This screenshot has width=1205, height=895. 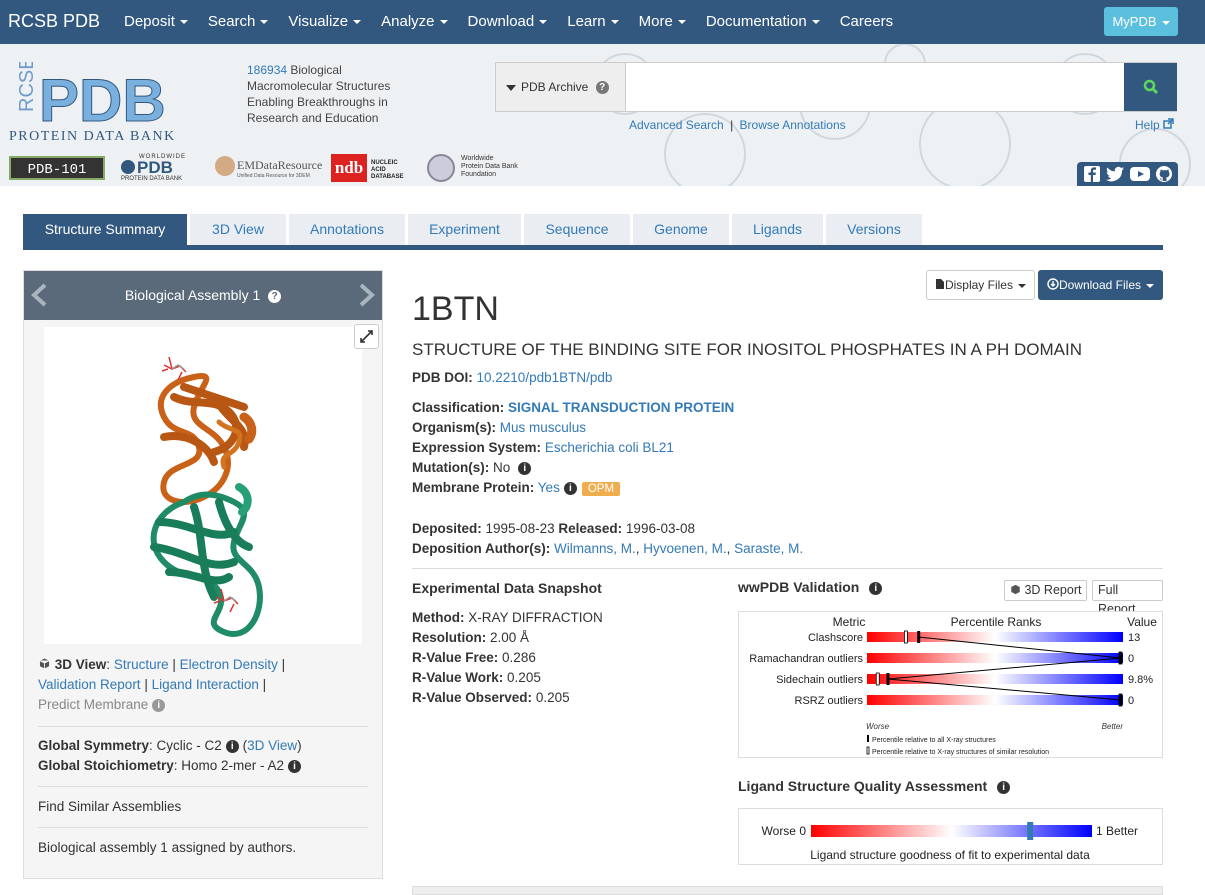 I want to click on advanced-search-link: Advanced Search, so click(x=676, y=125).